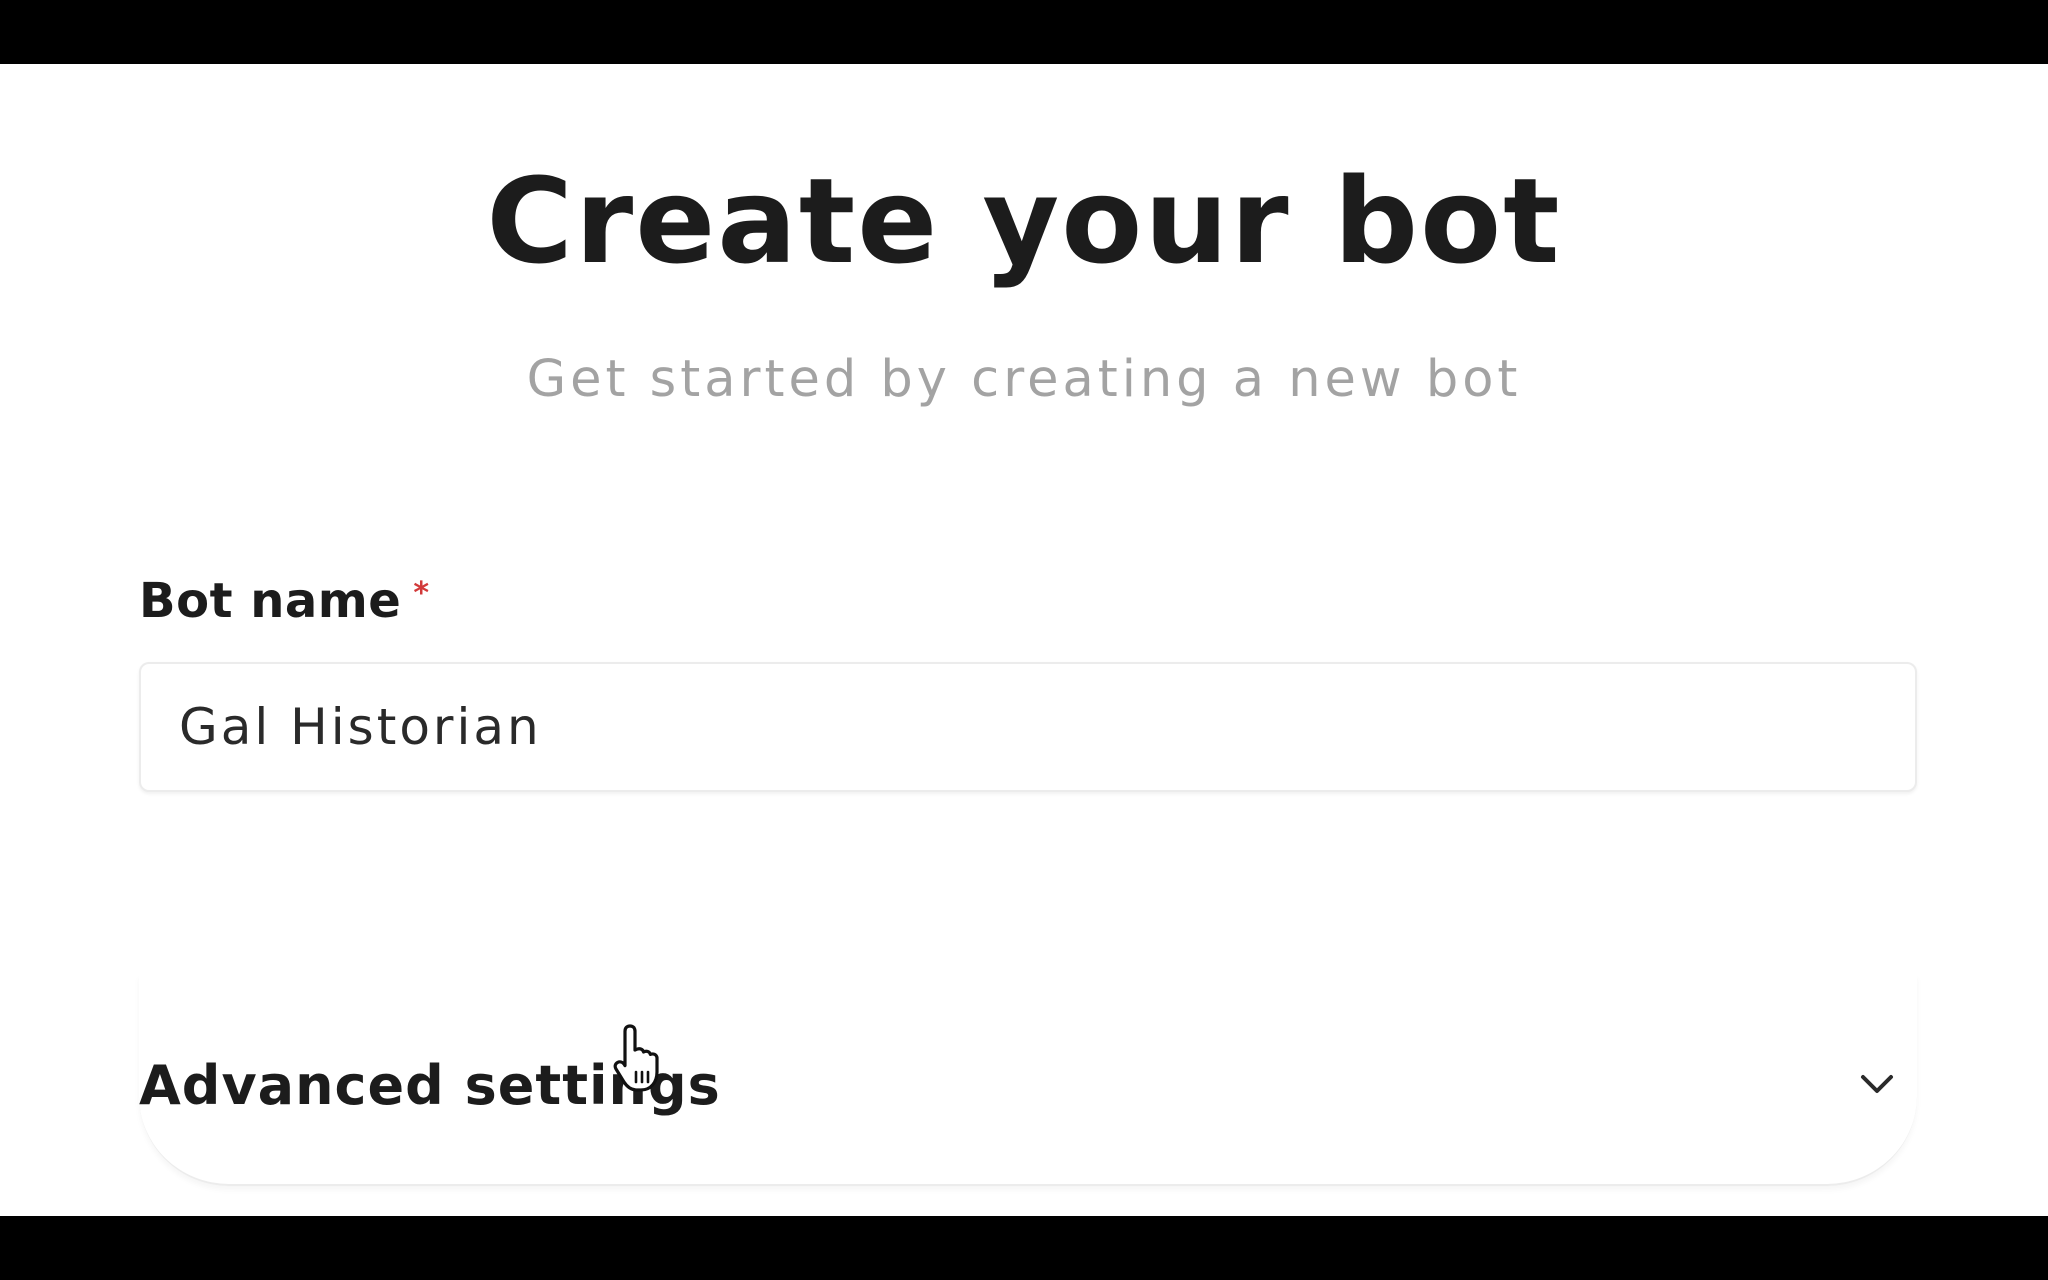 The image size is (2048, 1280). I want to click on page-subtitle: Get started by creating a new bot, so click(1024, 379).